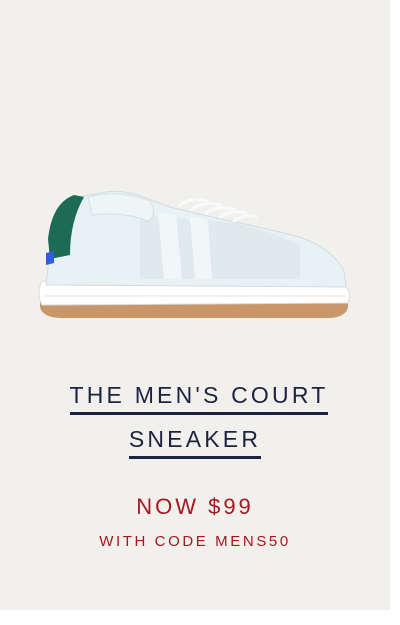 Image resolution: width=400 pixels, height=625 pixels. What do you see at coordinates (195, 506) in the screenshot?
I see `product-price: NOW $99` at bounding box center [195, 506].